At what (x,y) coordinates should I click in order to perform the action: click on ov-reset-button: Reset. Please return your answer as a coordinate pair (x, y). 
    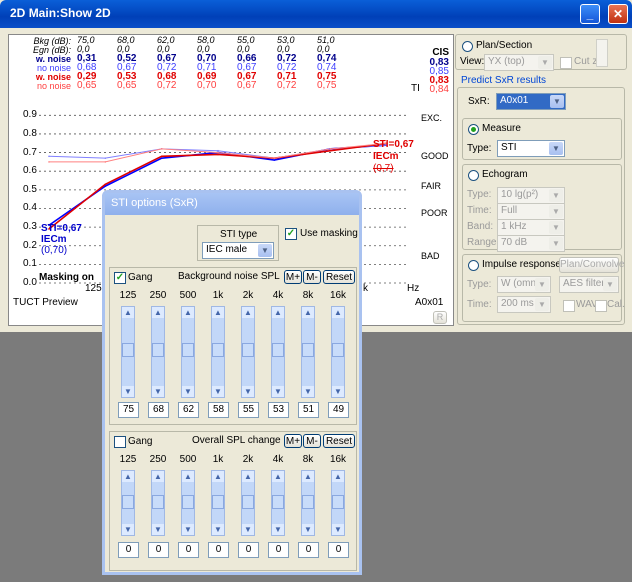
    Looking at the image, I should click on (339, 441).